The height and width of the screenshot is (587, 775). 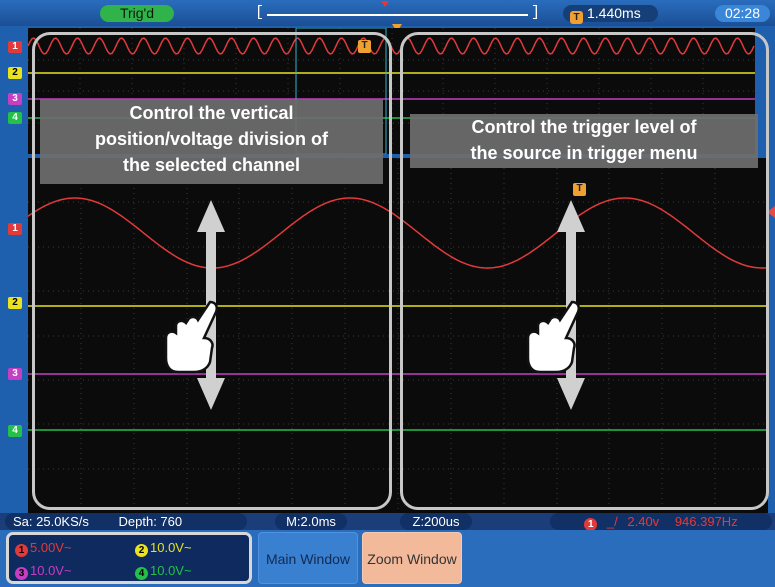 What do you see at coordinates (15, 73) in the screenshot?
I see `main-ch2-marker: 2` at bounding box center [15, 73].